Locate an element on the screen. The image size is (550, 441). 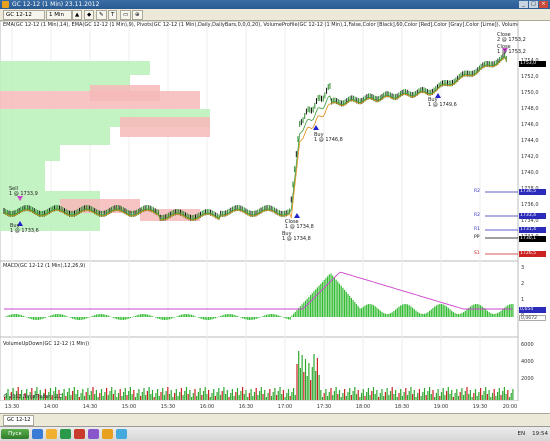
volume-tick: 4000 is located at coordinates (527, 362).